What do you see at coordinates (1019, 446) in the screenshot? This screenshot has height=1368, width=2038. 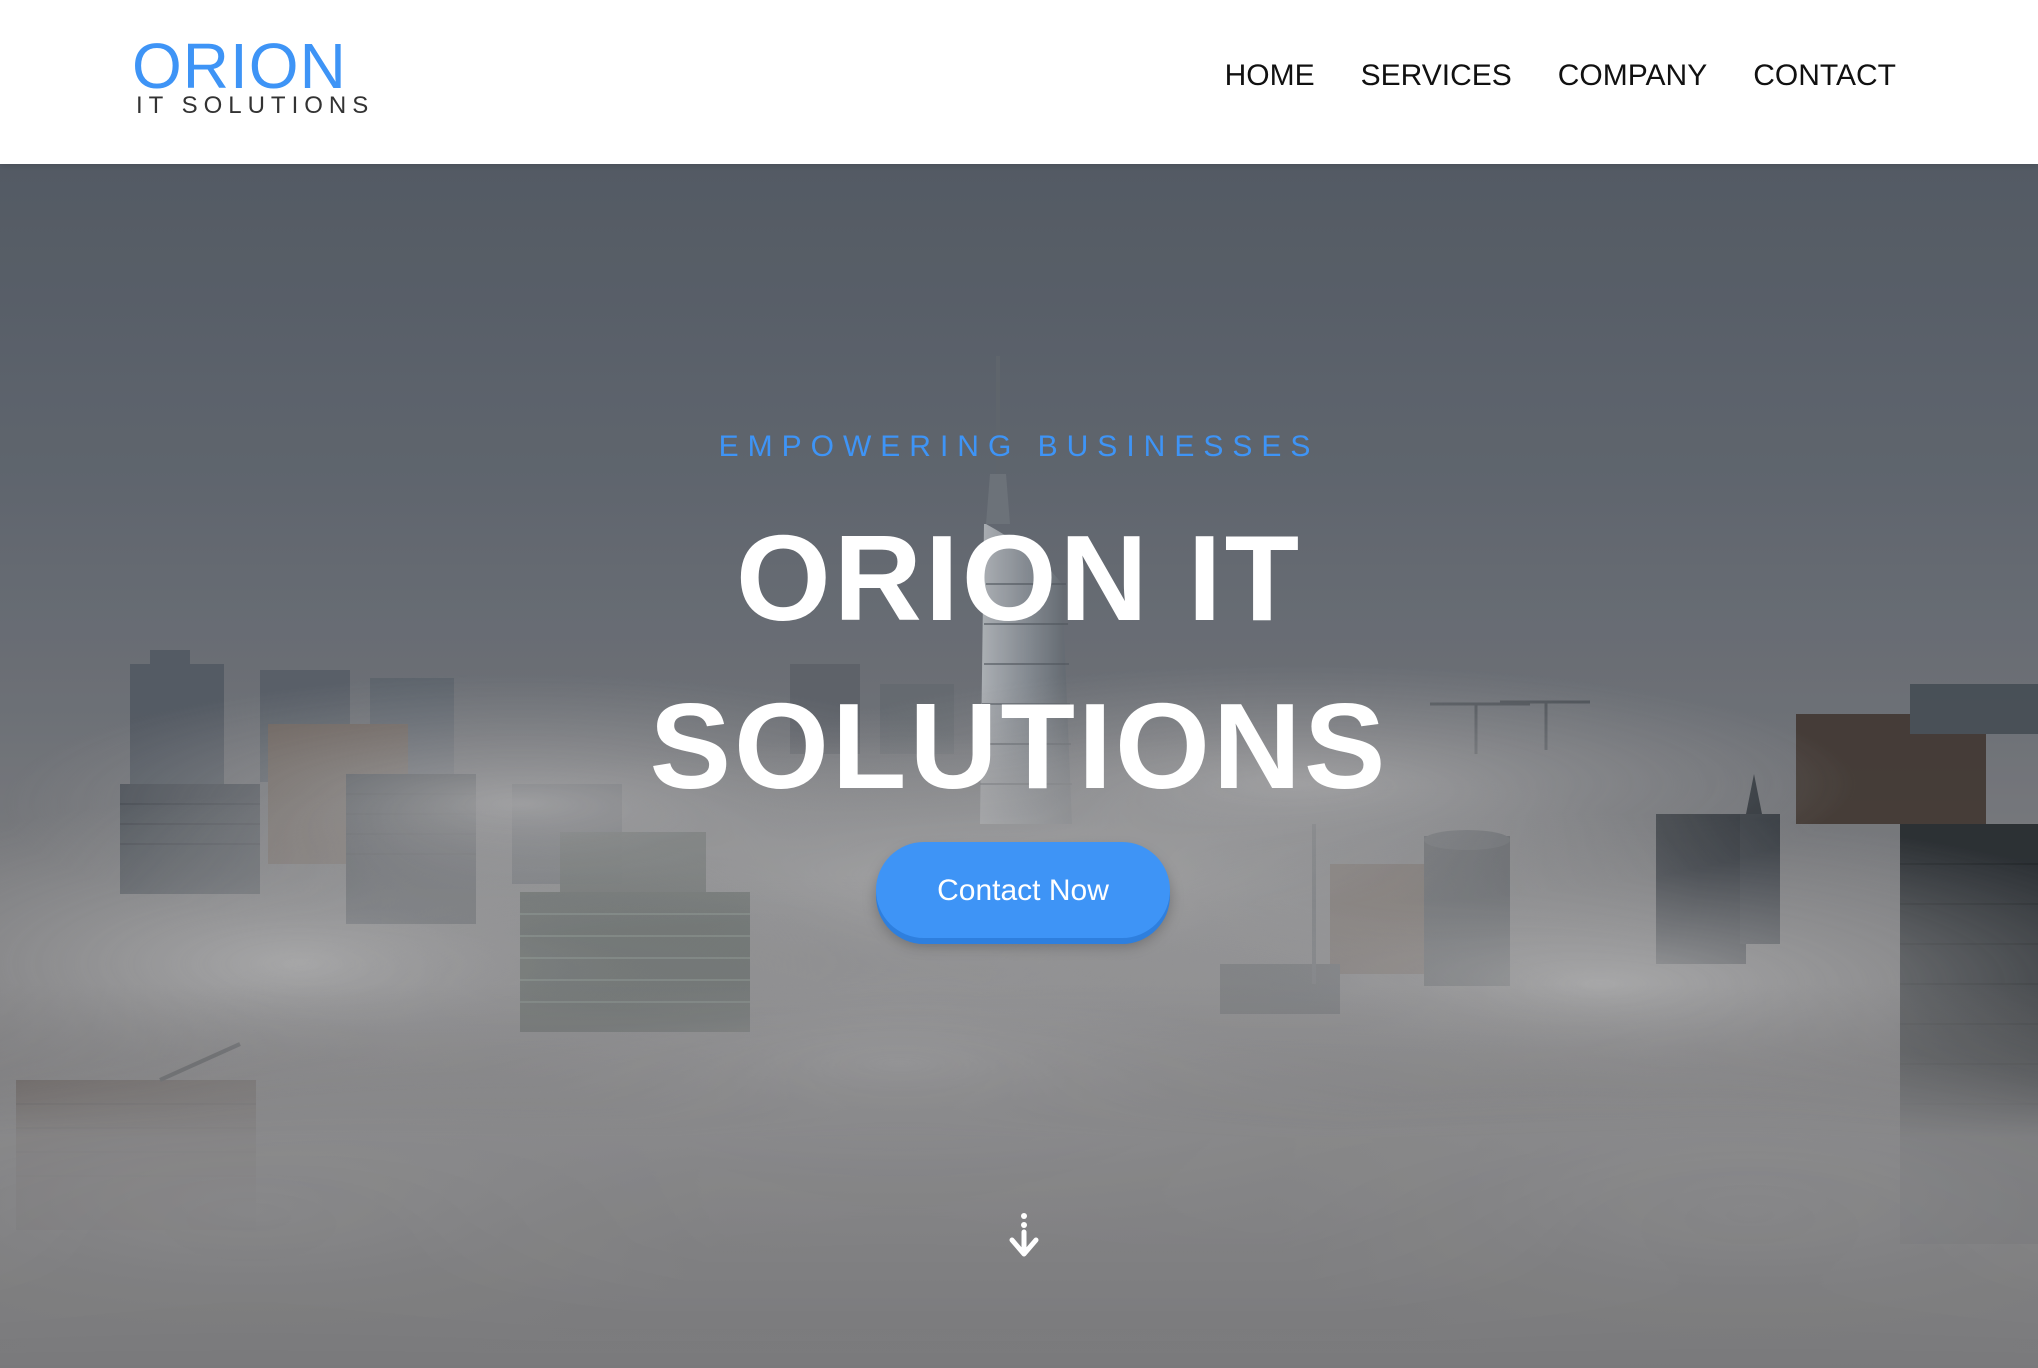 I see `hero-tagline: EMPOWERING BUSINESSES` at bounding box center [1019, 446].